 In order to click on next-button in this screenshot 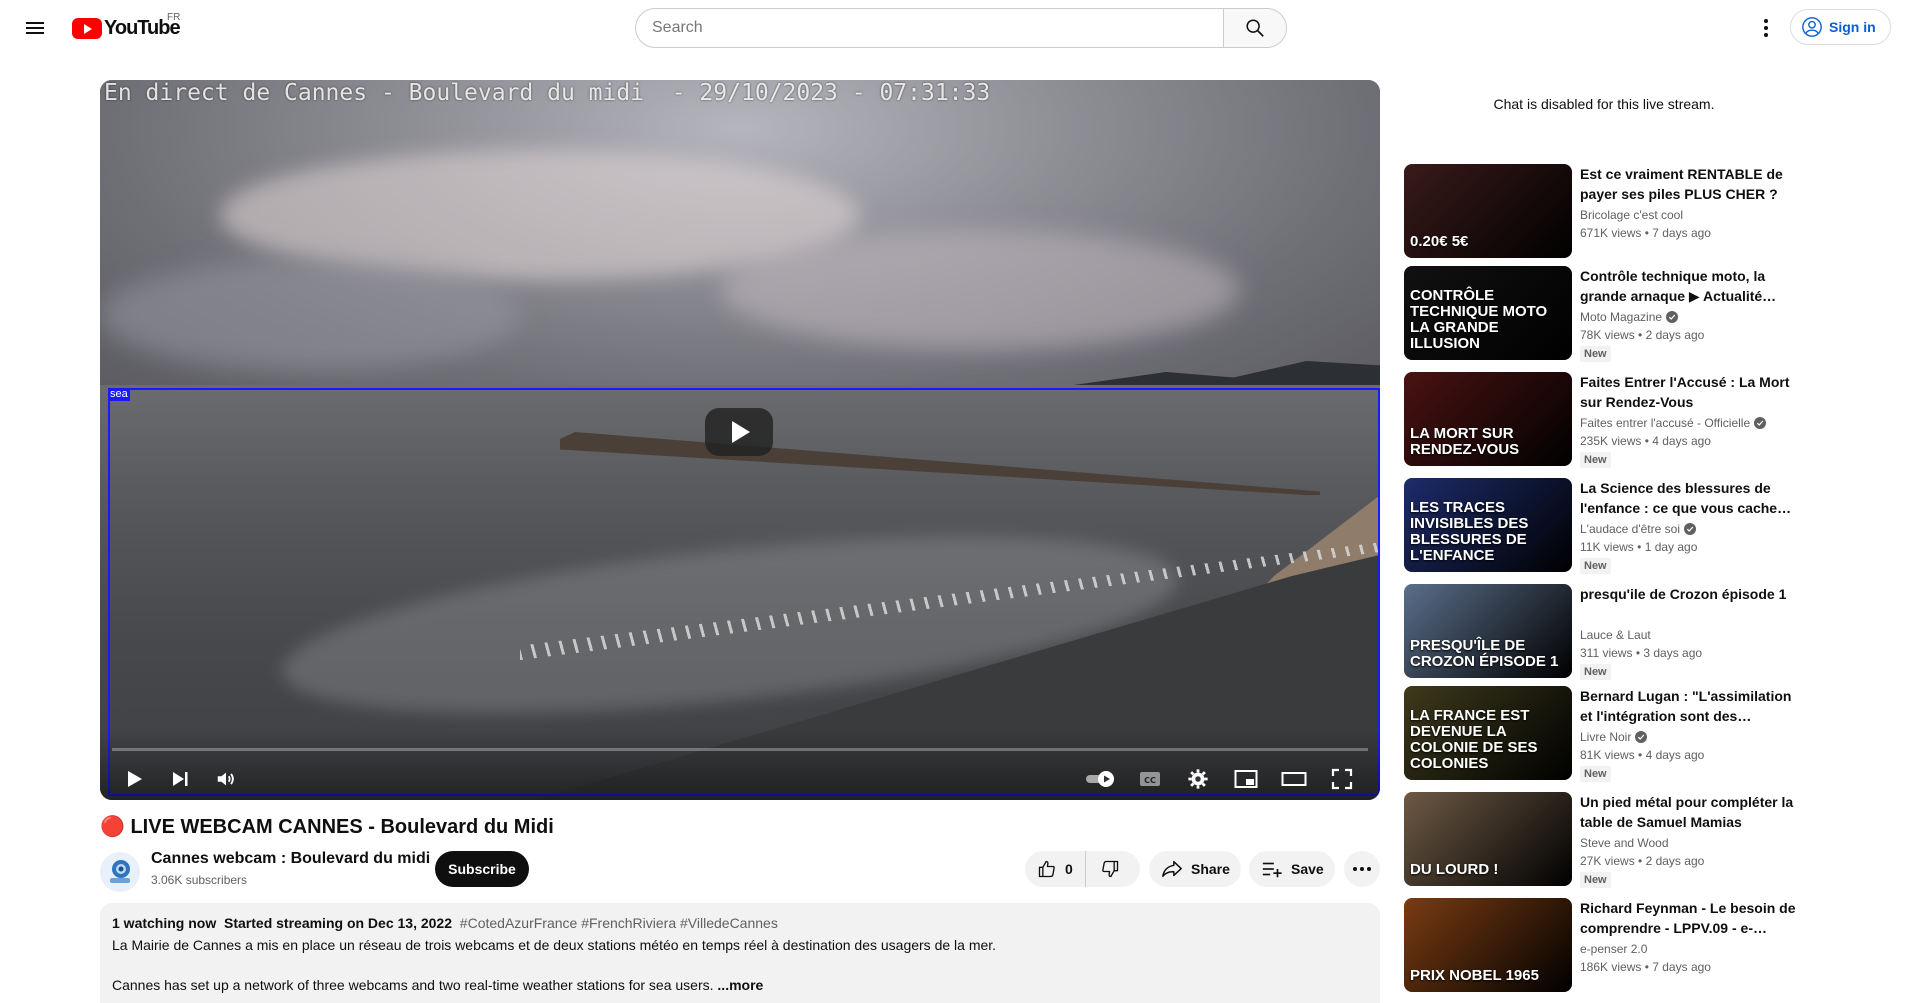, I will do `click(180, 779)`.